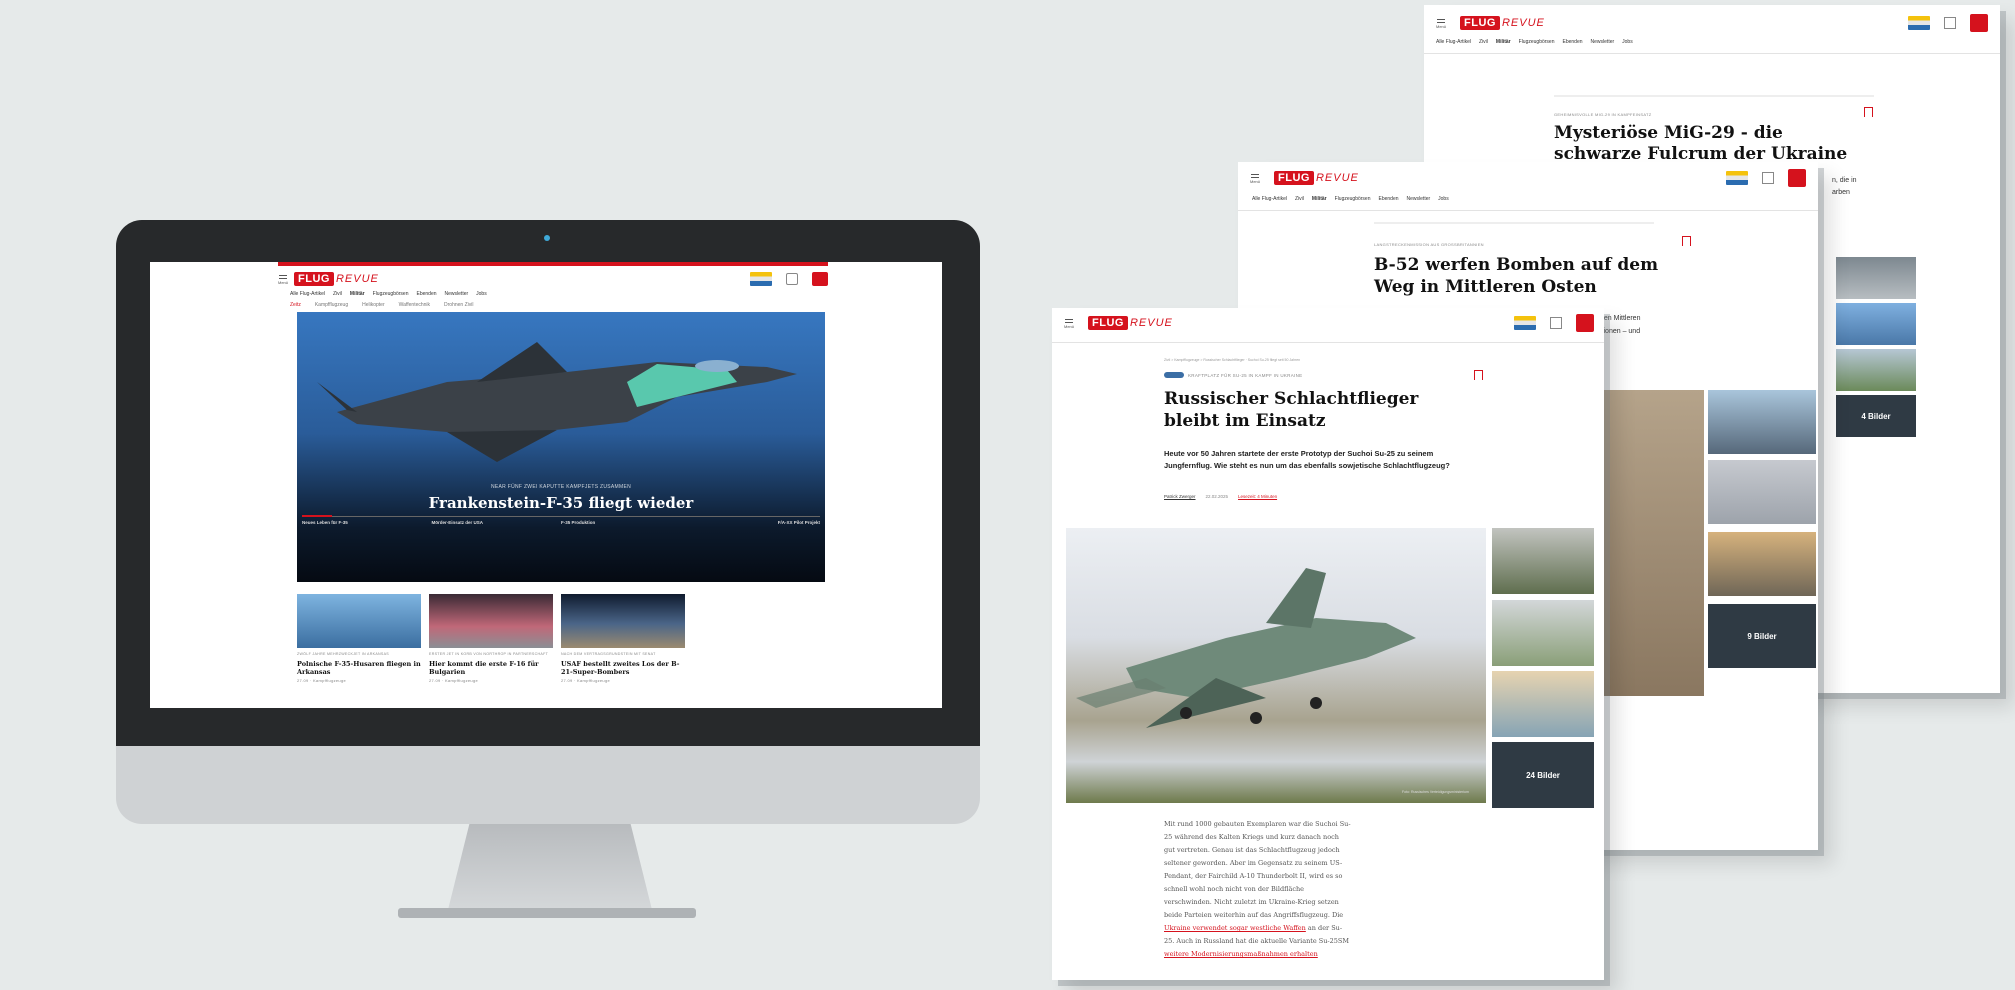 The image size is (2015, 990). What do you see at coordinates (497, 522) in the screenshot?
I see `hero-tab: Mörder-Einsatz der USA` at bounding box center [497, 522].